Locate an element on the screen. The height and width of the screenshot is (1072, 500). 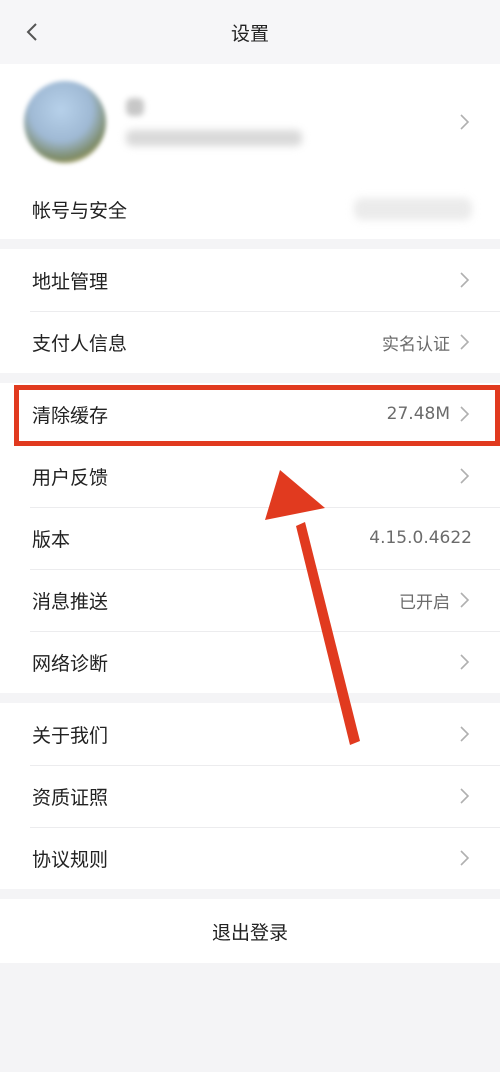
row-label: 帐号与安全 is located at coordinates (80, 210).